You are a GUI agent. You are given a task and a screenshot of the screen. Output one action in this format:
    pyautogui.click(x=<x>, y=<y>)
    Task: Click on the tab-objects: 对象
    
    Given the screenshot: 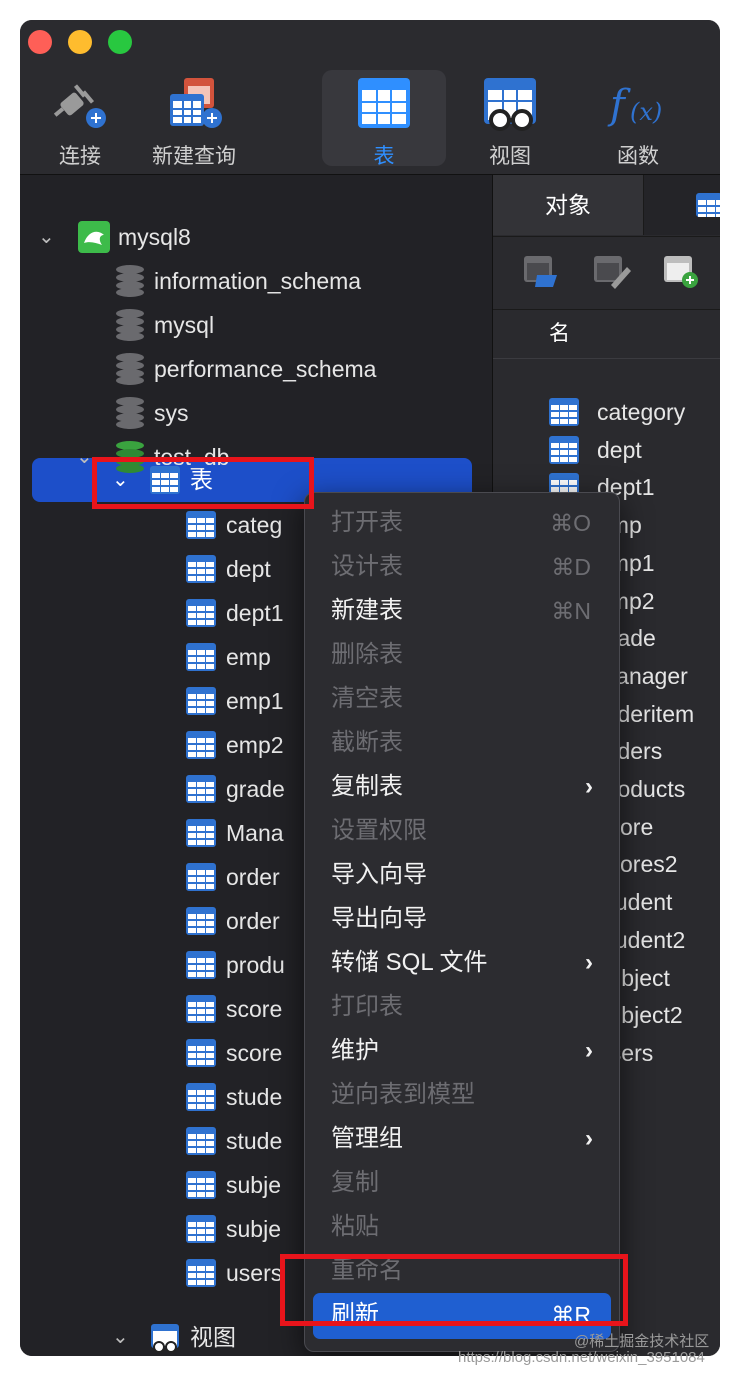 What is the action you would take?
    pyautogui.click(x=568, y=205)
    